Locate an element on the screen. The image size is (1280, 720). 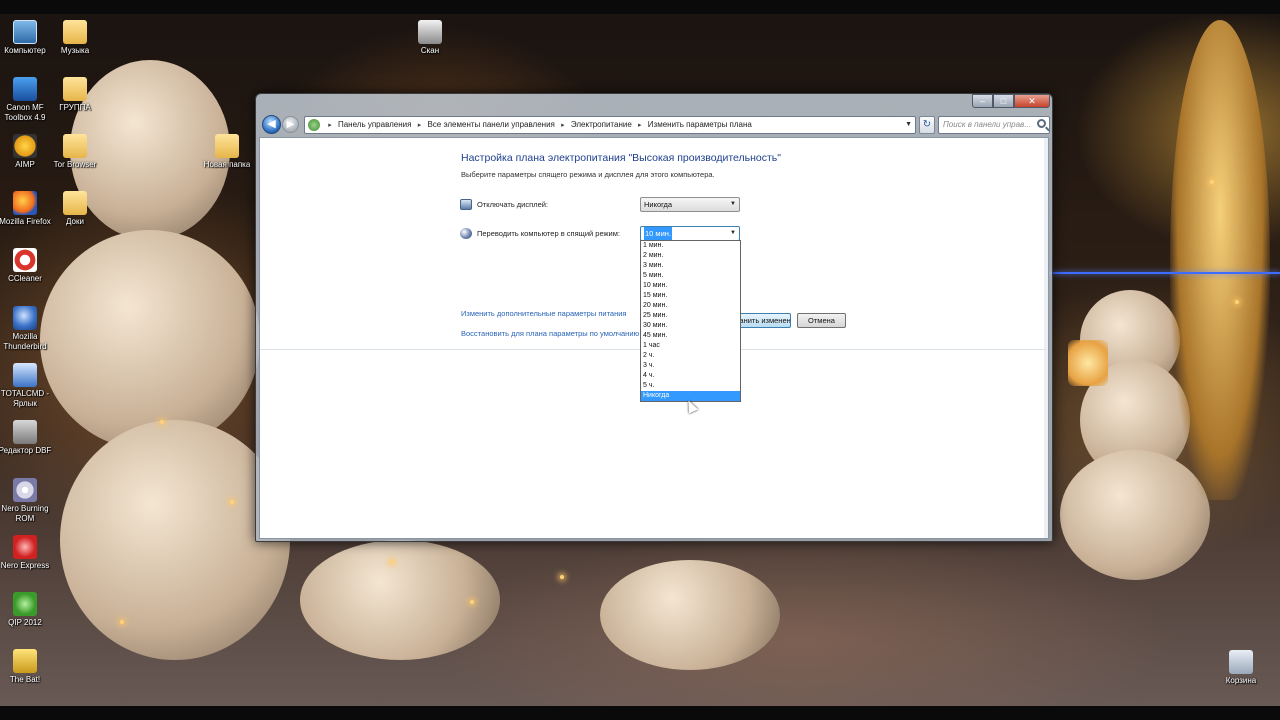
display-off-label: Отключать дисплей: is located at coordinates (513, 204).